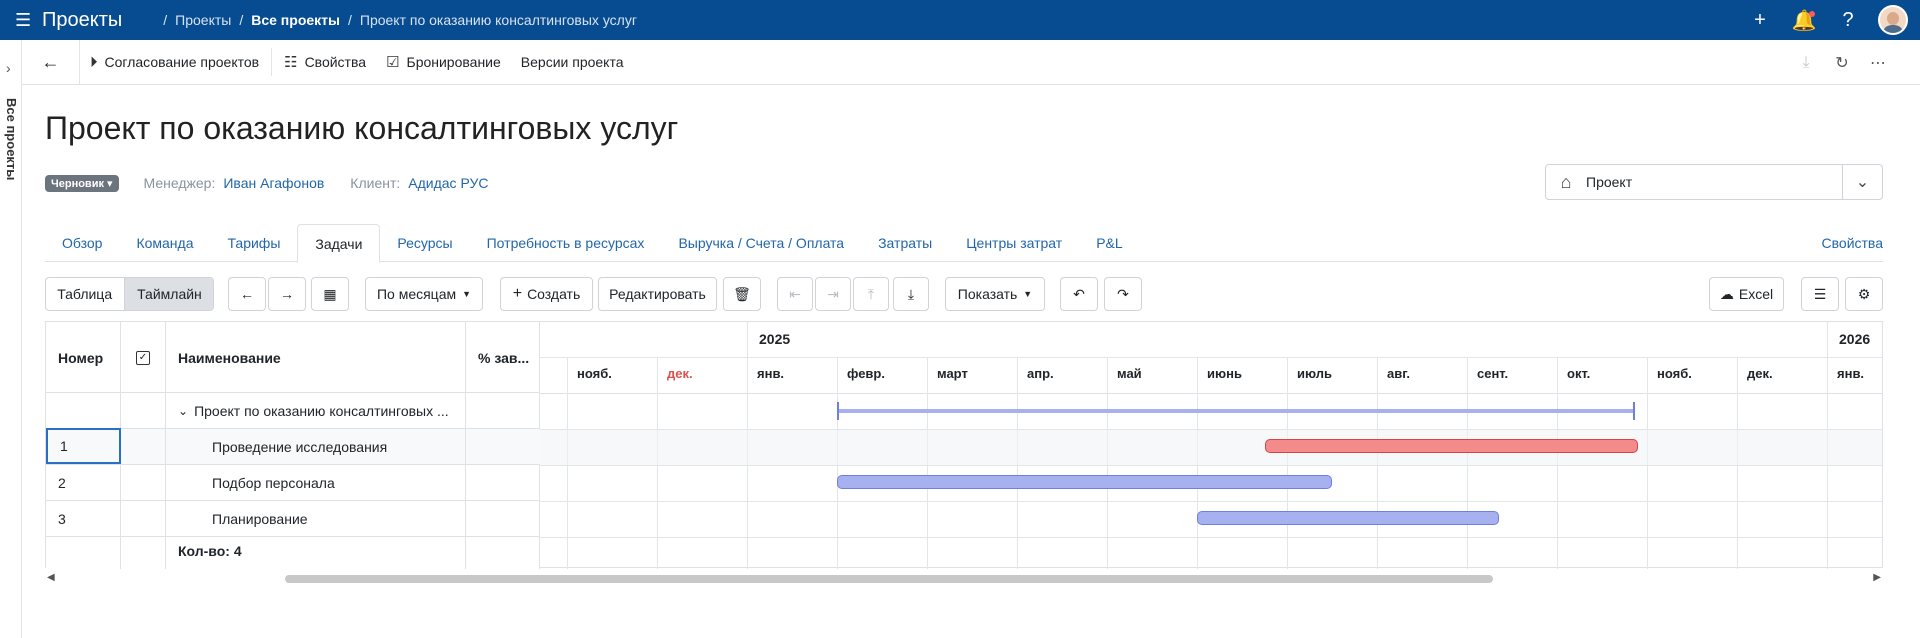  Describe the element at coordinates (1806, 63) in the screenshot. I see `save-icon: ⤓` at that location.